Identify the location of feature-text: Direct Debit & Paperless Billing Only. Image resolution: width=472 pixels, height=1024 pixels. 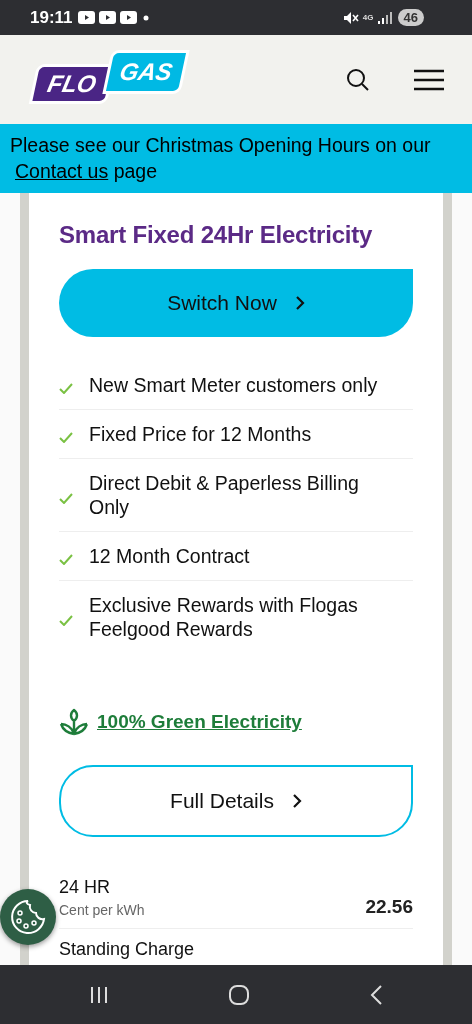
(224, 495).